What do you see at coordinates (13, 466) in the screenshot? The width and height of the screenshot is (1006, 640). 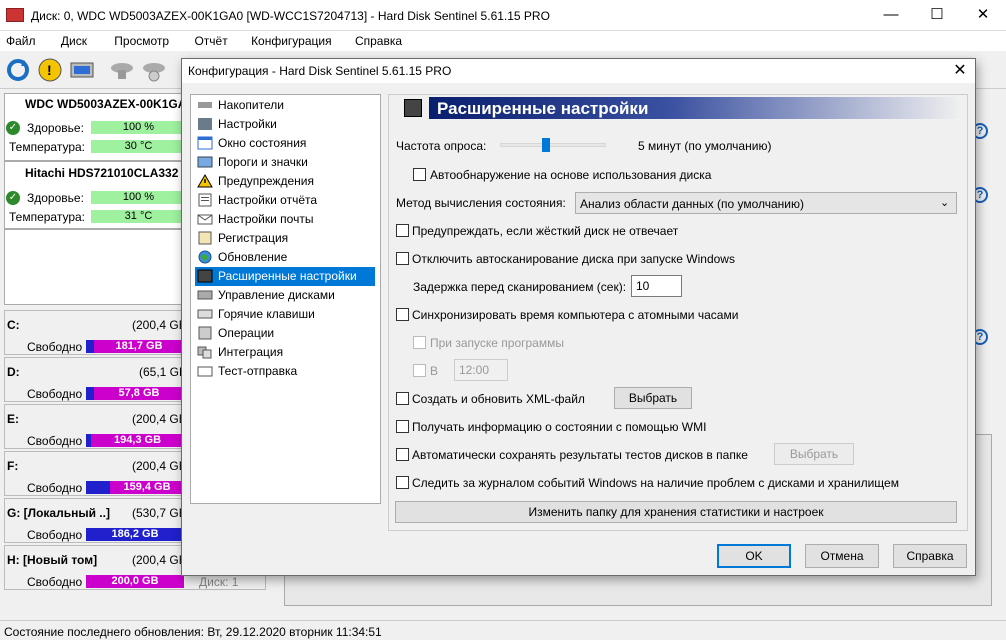 I see `volume-letter: F:` at bounding box center [13, 466].